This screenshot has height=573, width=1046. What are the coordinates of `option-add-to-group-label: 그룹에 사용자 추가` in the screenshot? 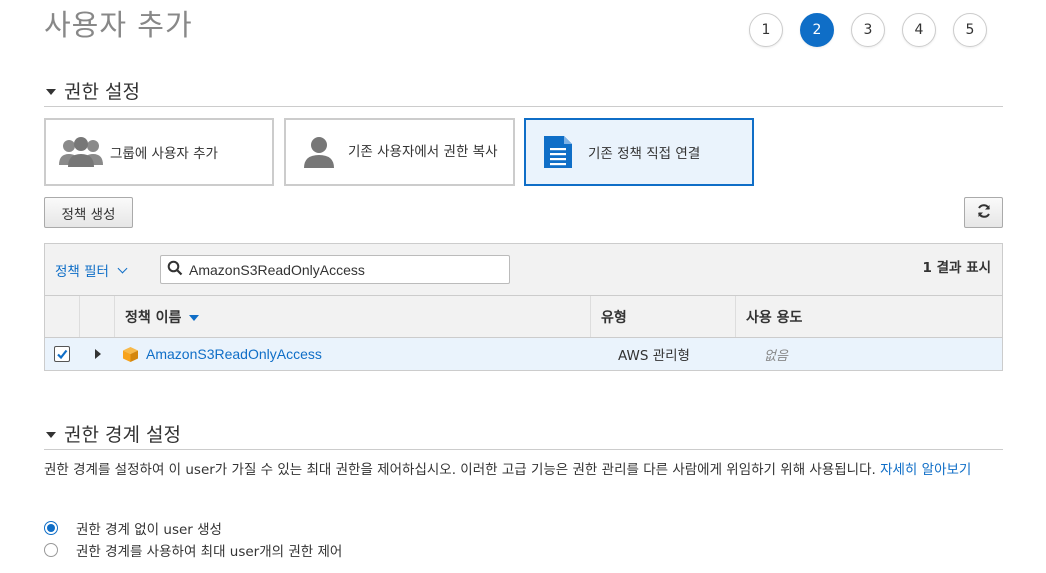 It's located at (164, 154).